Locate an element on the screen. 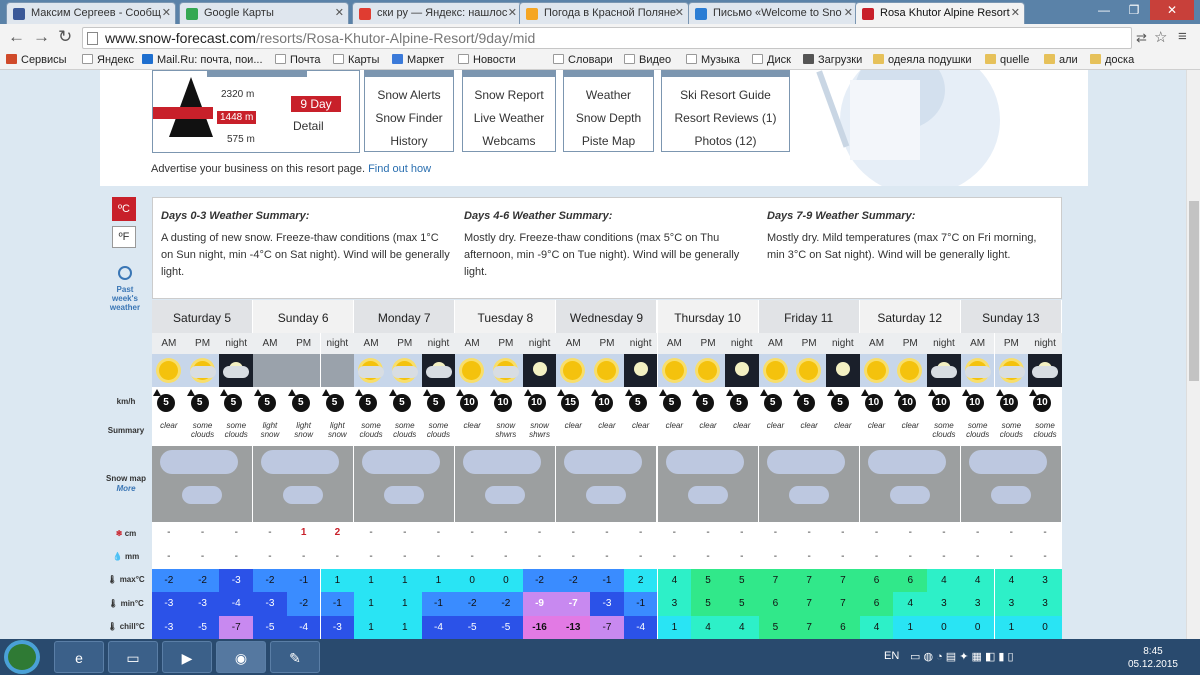 The width and height of the screenshot is (1200, 675). elevation-bottom: 575 m is located at coordinates (241, 139).